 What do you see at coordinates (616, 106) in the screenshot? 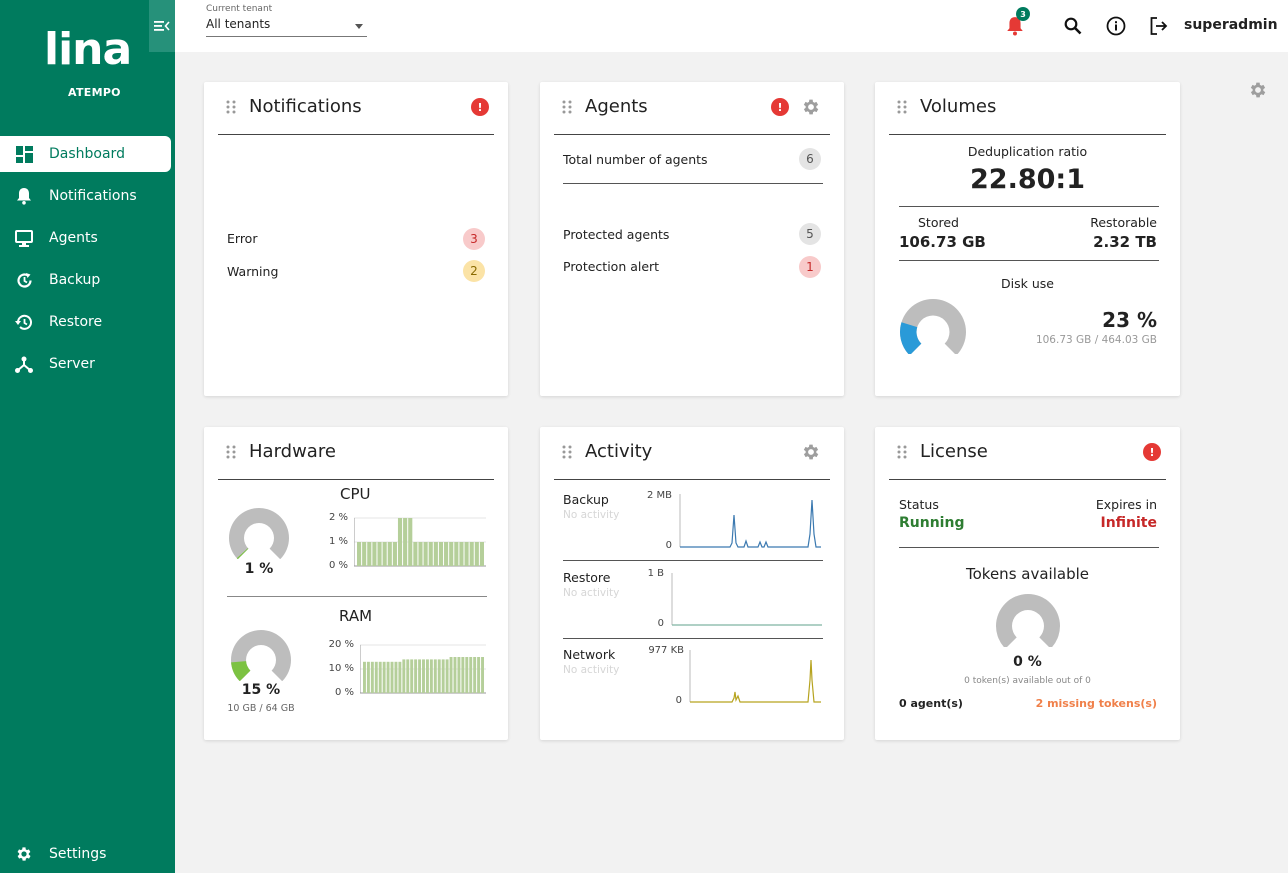
I see `card-title: Agents` at bounding box center [616, 106].